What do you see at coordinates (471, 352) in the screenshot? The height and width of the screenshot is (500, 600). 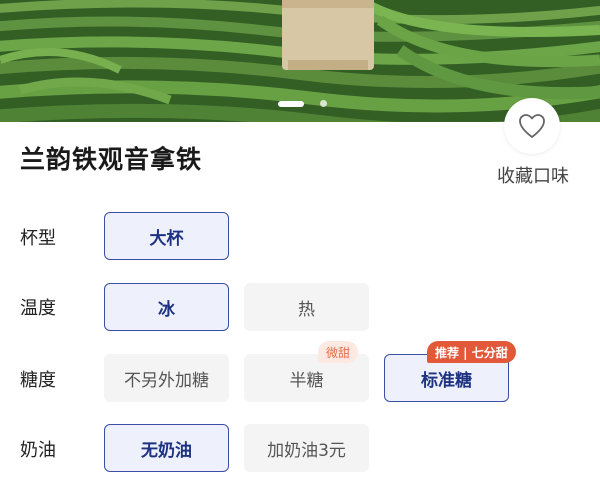 I see `sugar-standard-badge: 推荐 | 七分甜` at bounding box center [471, 352].